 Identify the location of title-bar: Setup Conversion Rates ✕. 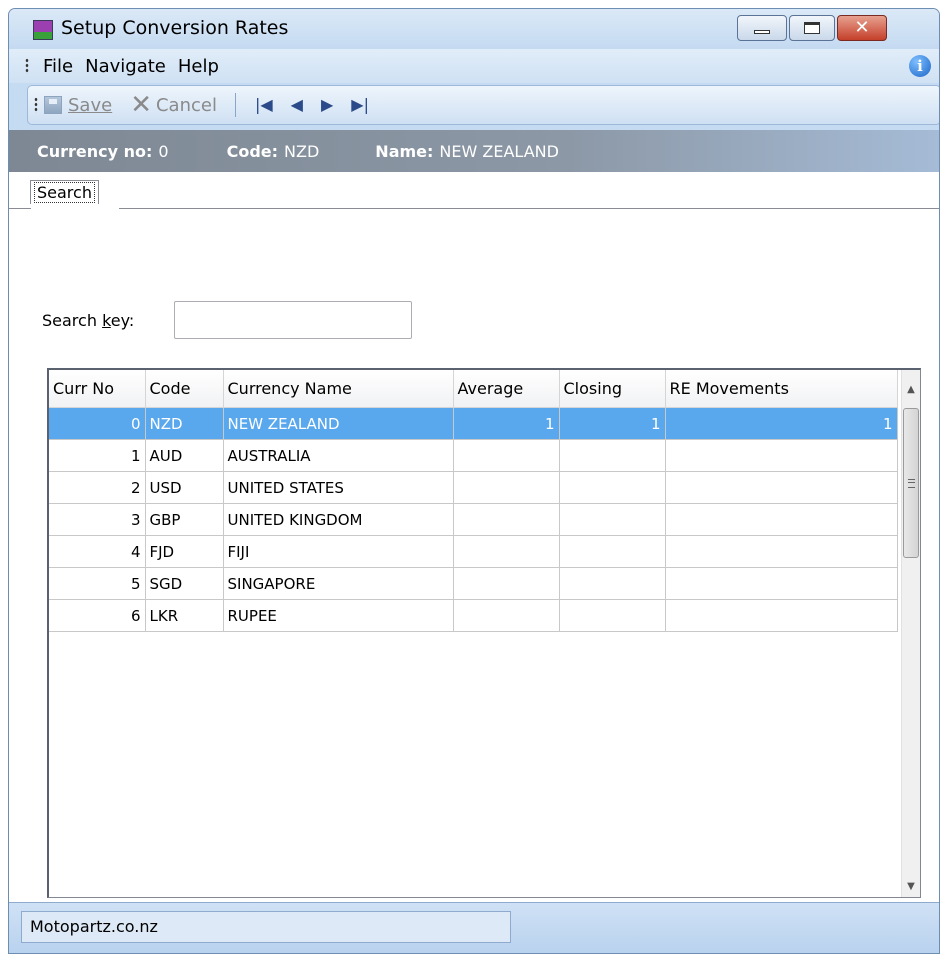
(474, 29).